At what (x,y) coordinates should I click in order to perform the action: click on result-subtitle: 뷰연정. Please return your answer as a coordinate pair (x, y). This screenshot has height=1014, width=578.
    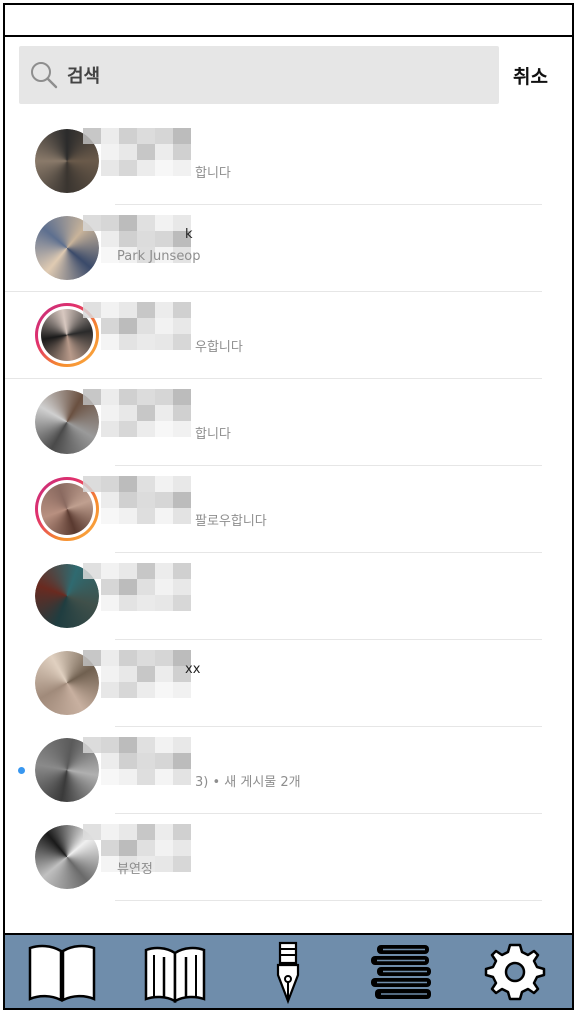
    Looking at the image, I should click on (135, 869).